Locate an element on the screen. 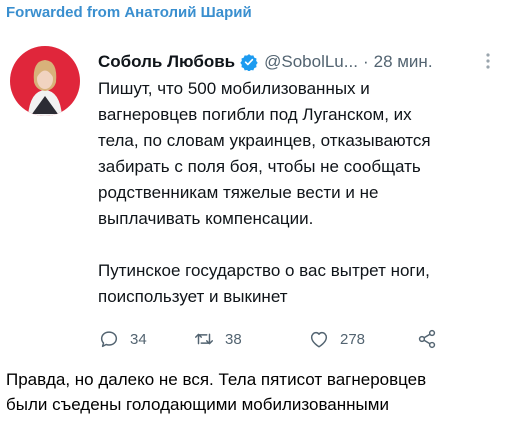  reply-button: 34 is located at coordinates (122, 339).